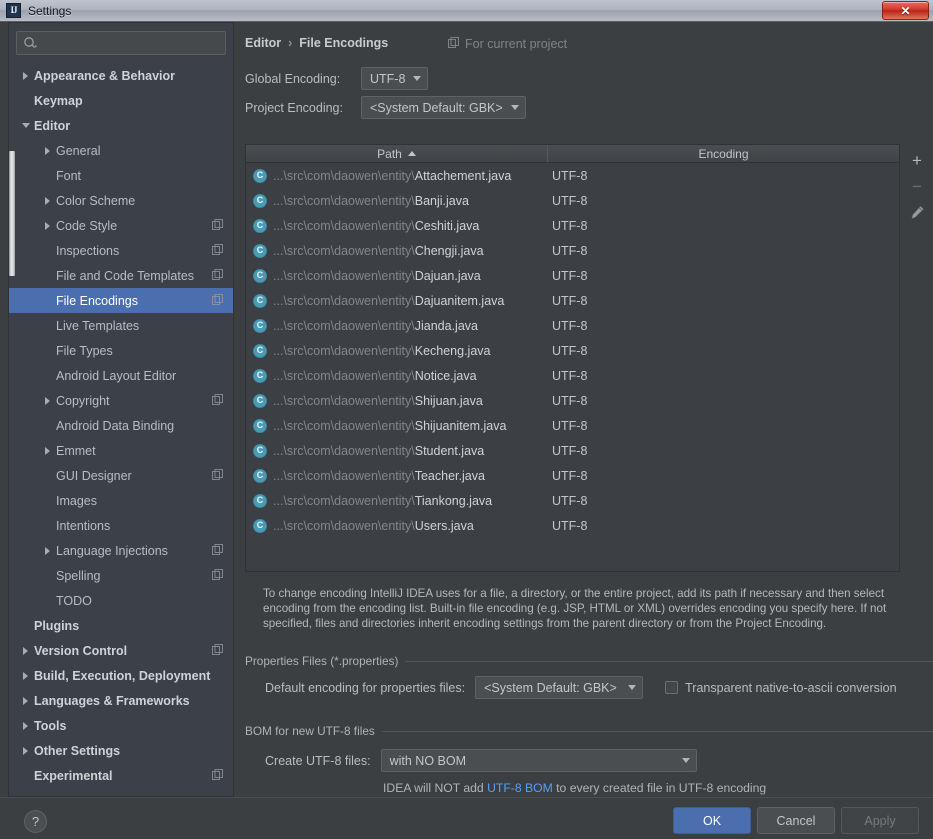  What do you see at coordinates (121, 400) in the screenshot?
I see `sidebar-item-copyright: Copyright` at bounding box center [121, 400].